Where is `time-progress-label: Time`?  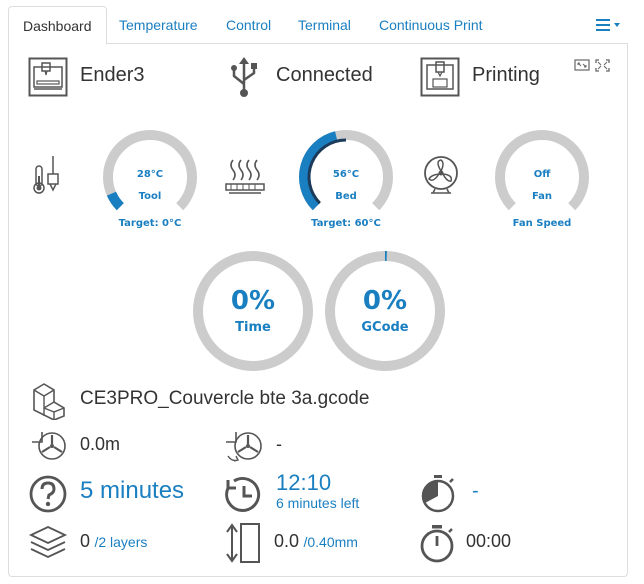 time-progress-label: Time is located at coordinates (253, 327).